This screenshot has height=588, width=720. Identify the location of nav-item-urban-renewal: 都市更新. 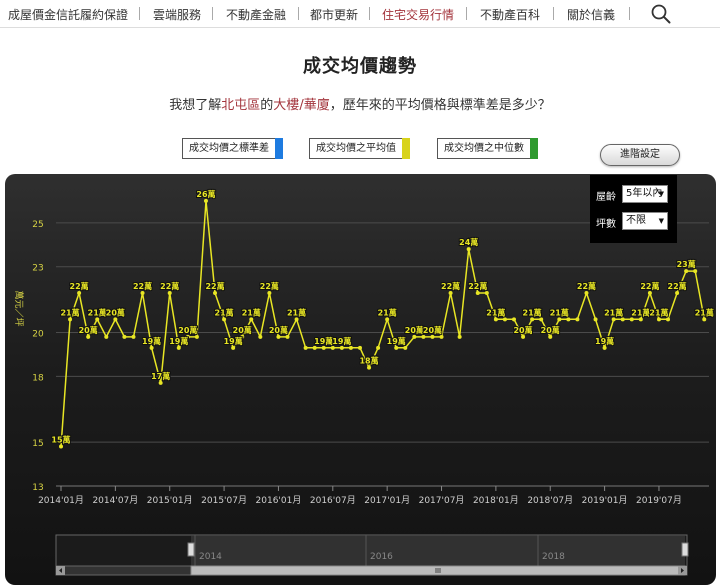
(334, 14).